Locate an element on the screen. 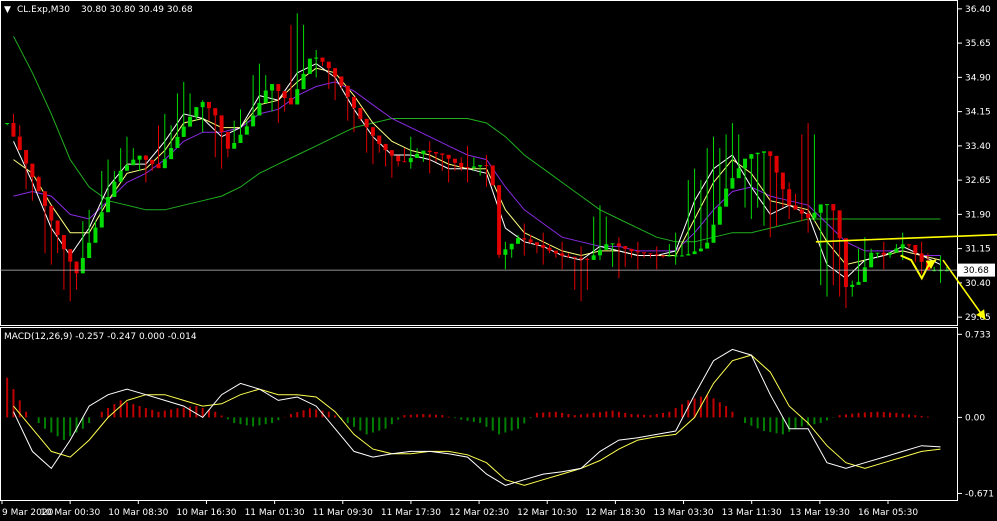 Image resolution: width=997 pixels, height=521 pixels. price-tick-label: 30.40 is located at coordinates (978, 284).